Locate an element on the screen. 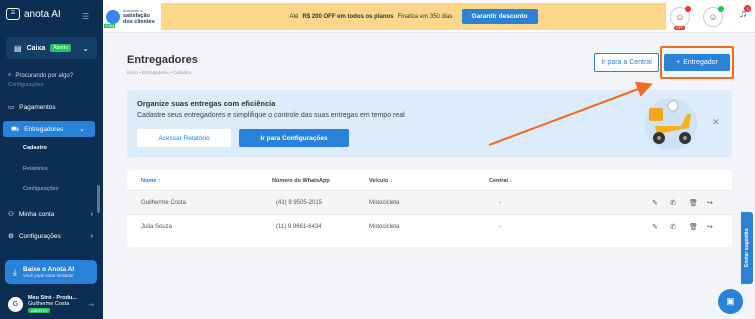 The image size is (755, 319). promo-offer: R$ 200 OFF em todos os planos is located at coordinates (348, 16).